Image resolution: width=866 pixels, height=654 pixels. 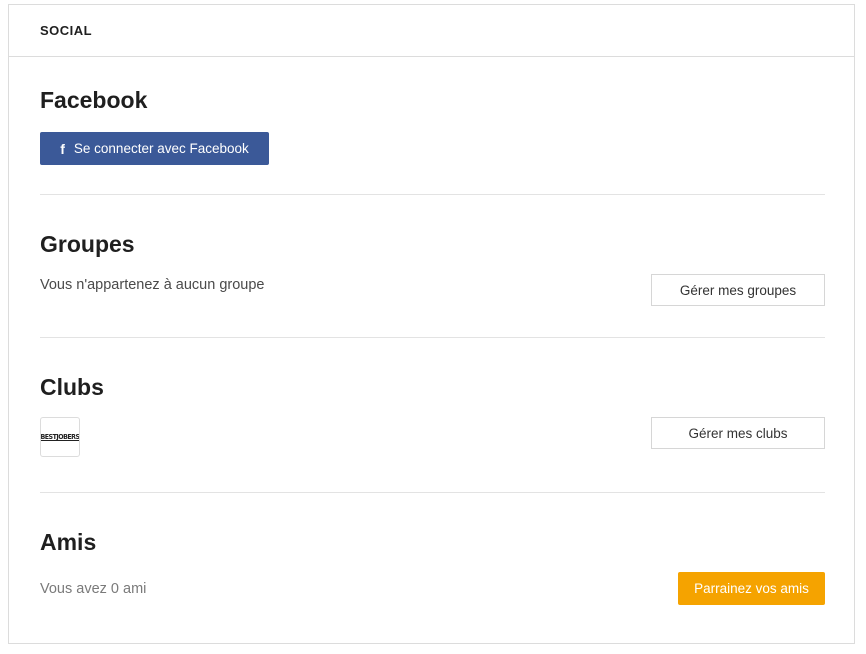 What do you see at coordinates (68, 542) in the screenshot?
I see `friends-title: Amis` at bounding box center [68, 542].